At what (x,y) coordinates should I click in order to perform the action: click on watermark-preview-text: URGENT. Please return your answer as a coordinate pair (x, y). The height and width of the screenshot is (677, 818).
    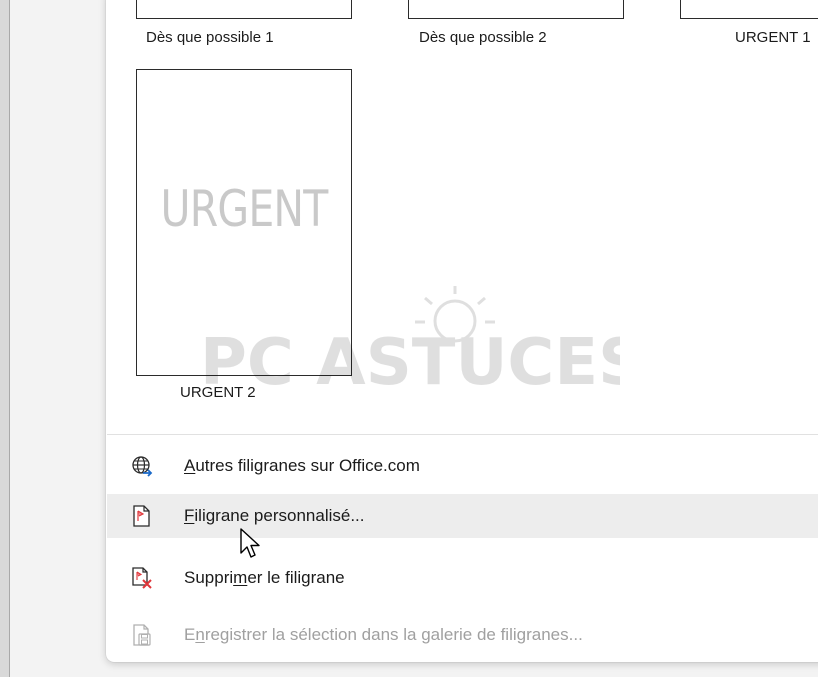
    Looking at the image, I should click on (244, 209).